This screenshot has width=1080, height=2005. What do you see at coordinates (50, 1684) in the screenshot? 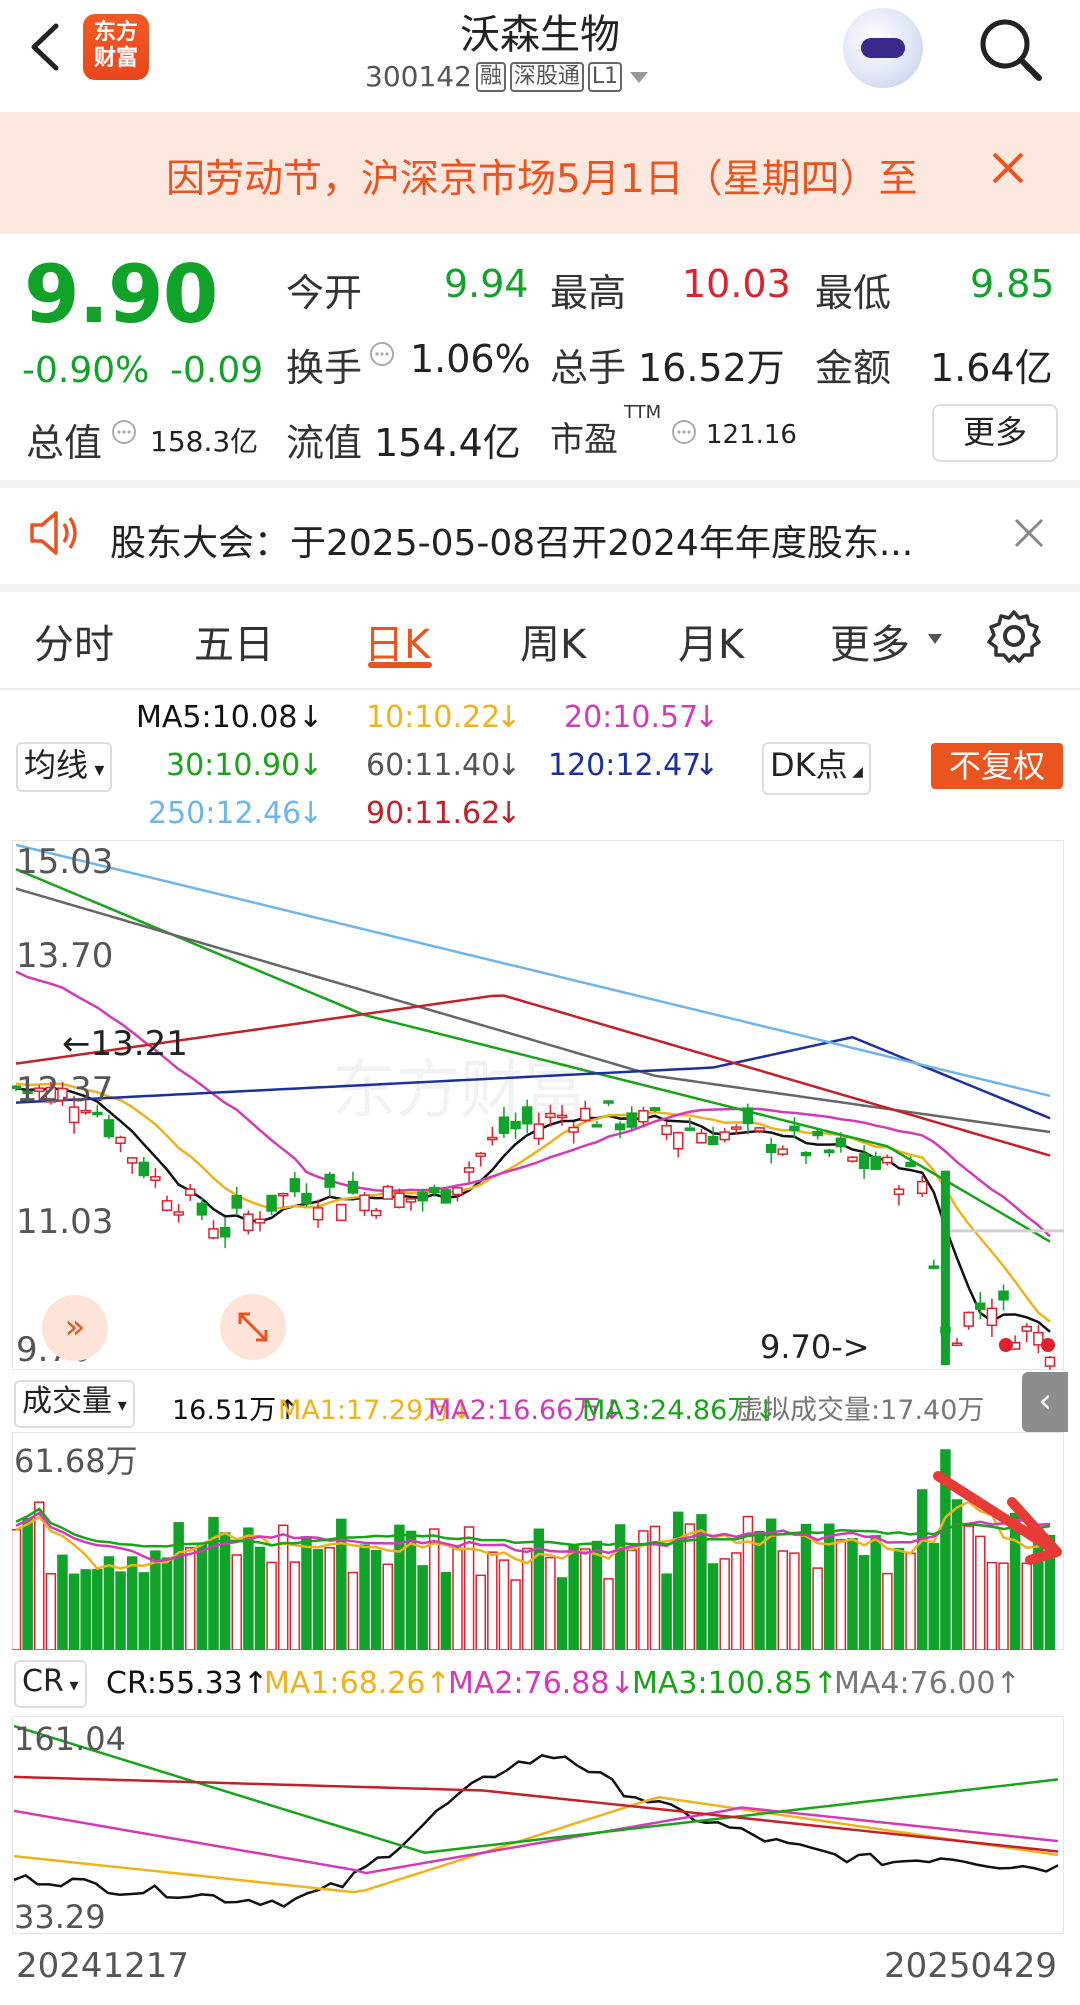
I see `indicator-selector: CR ▾` at bounding box center [50, 1684].